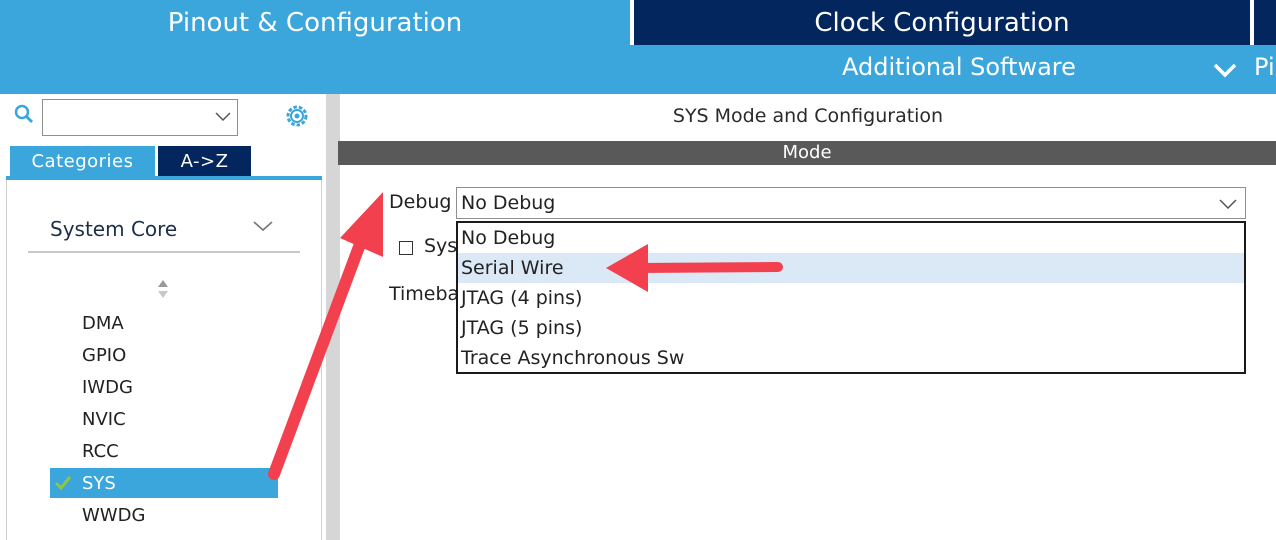 The width and height of the screenshot is (1276, 540). Describe the element at coordinates (512, 268) in the screenshot. I see `option-label: Serial Wire` at that location.